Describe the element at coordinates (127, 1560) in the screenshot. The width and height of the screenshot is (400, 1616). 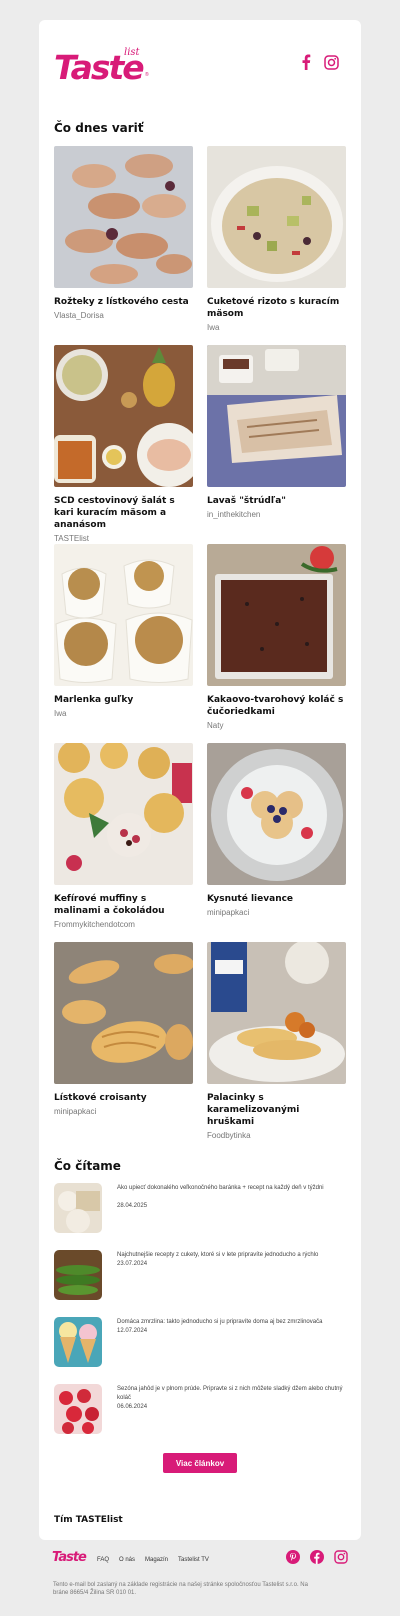
I see `footer-link-about: O nás` at that location.